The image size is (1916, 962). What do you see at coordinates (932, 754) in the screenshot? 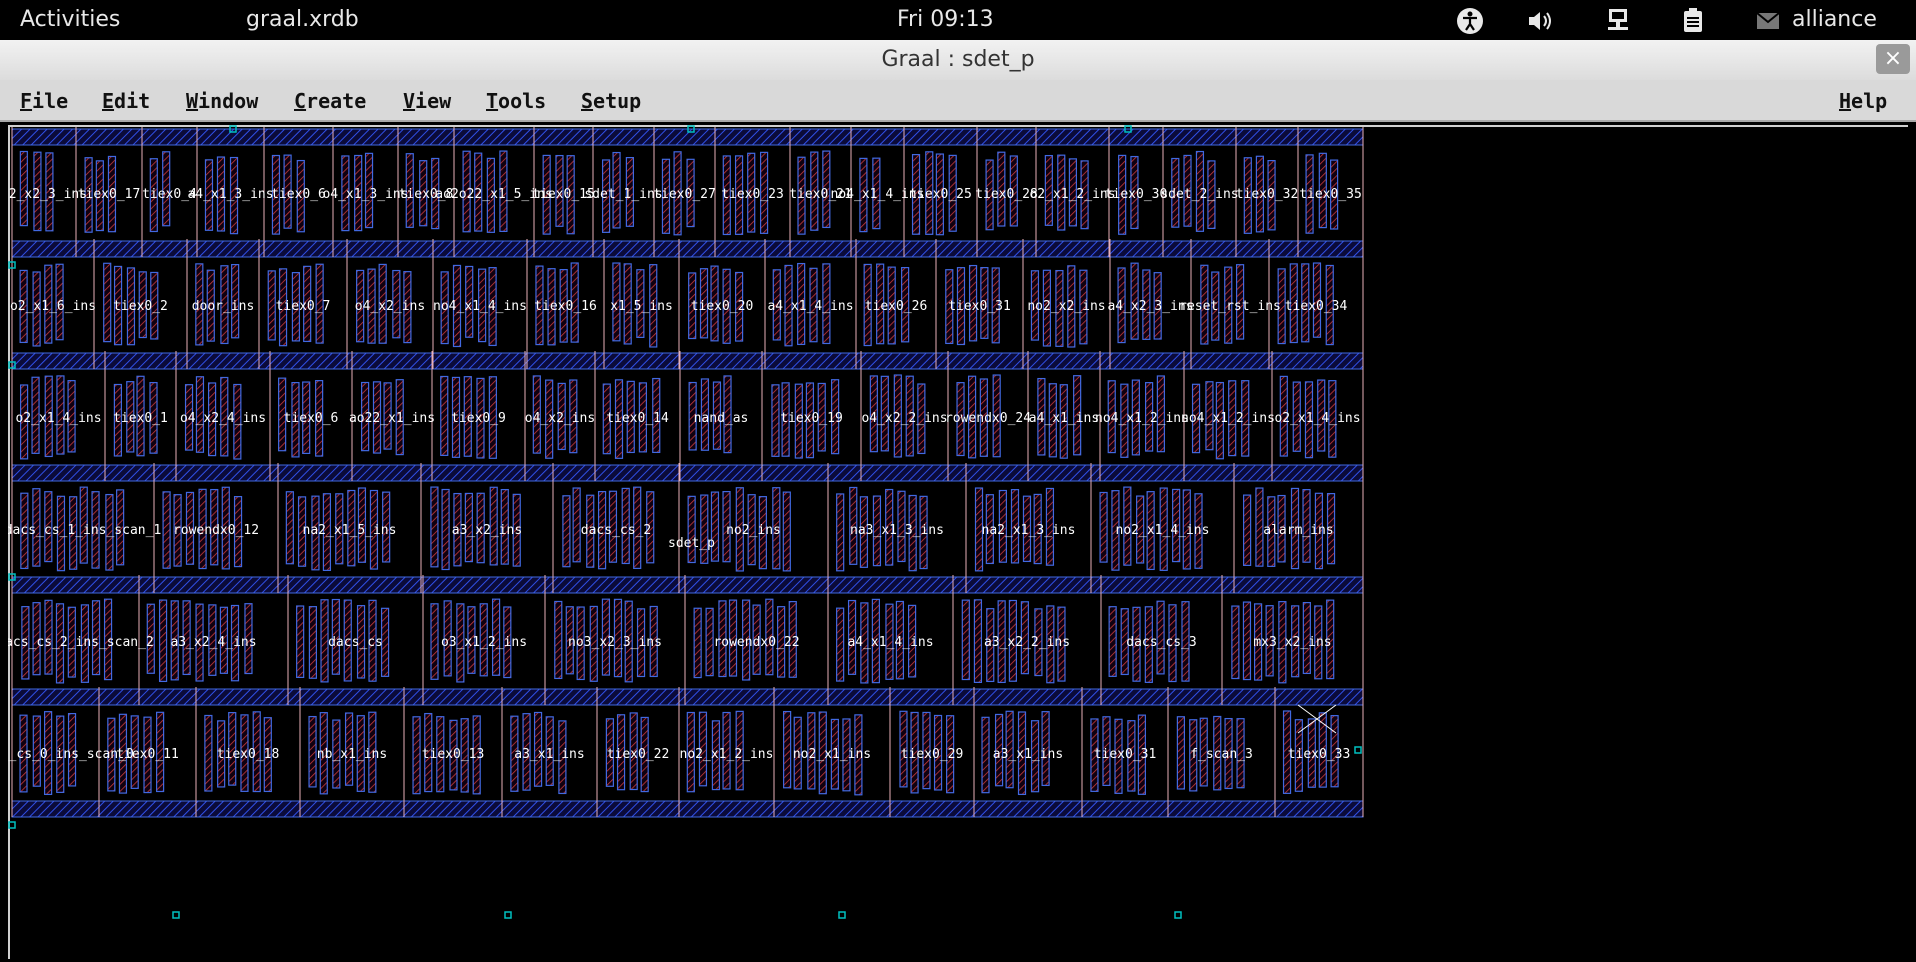
I see `cell-name-label: tiex0_29` at bounding box center [932, 754].